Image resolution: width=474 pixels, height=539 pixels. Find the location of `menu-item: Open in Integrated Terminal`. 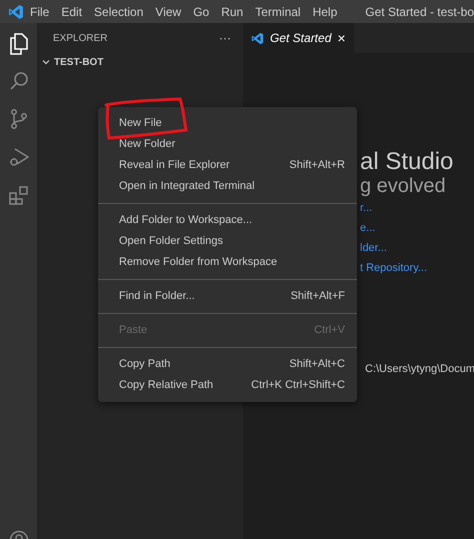

menu-item: Open in Integrated Terminal is located at coordinates (227, 186).